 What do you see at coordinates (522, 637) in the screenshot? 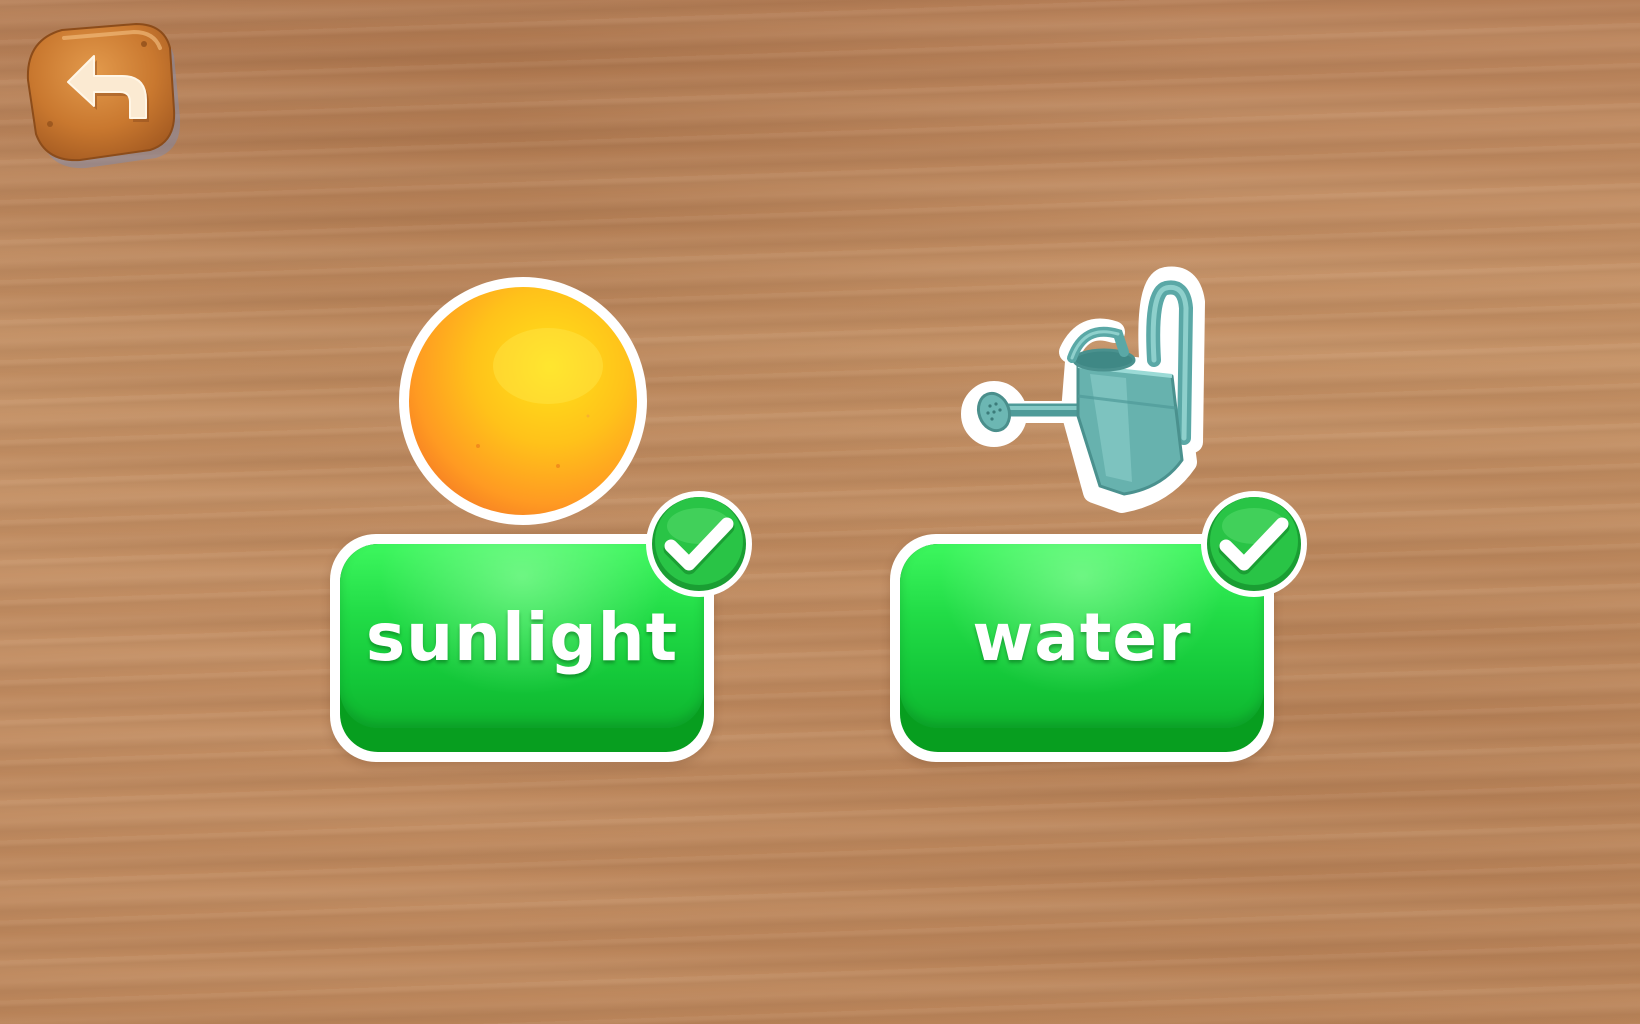
I see `answer-label: sunlight` at bounding box center [522, 637].